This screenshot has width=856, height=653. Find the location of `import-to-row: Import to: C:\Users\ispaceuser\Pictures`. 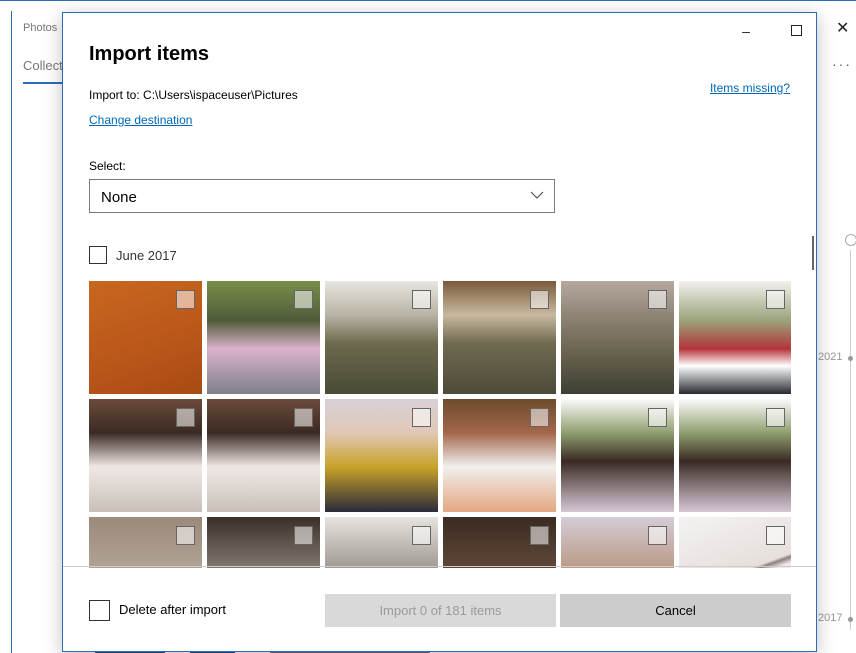

import-to-row: Import to: C:\Users\ispaceuser\Pictures is located at coordinates (193, 95).